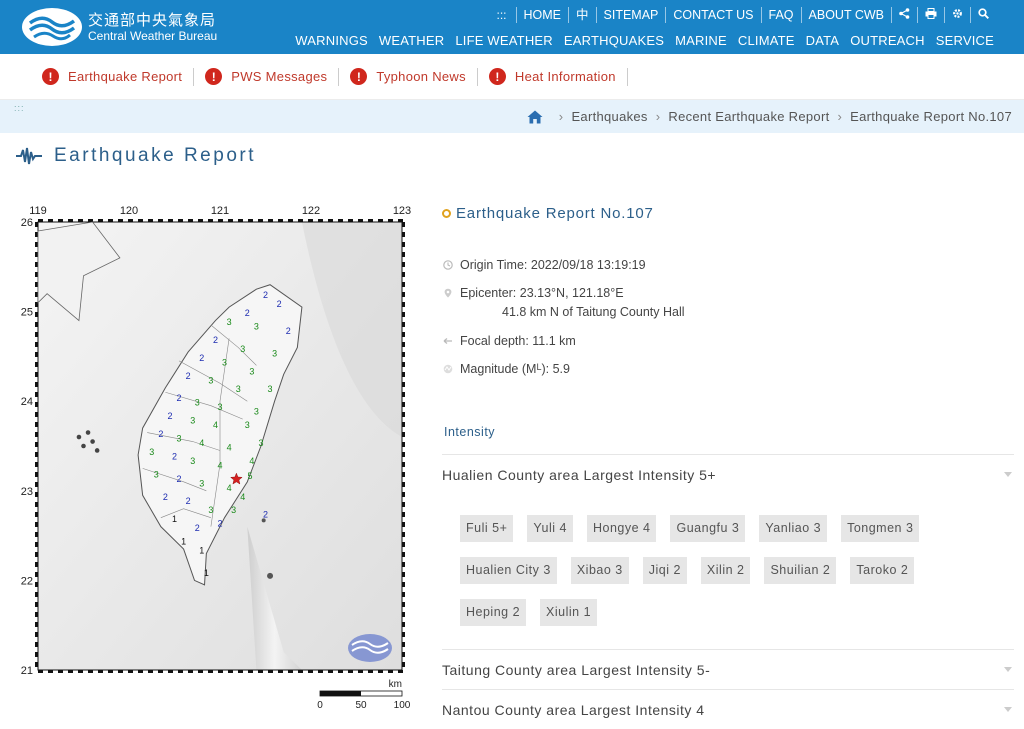 This screenshot has height=729, width=1024. I want to click on alert-earthquake-report: ! Earthquake Report, so click(118, 76).